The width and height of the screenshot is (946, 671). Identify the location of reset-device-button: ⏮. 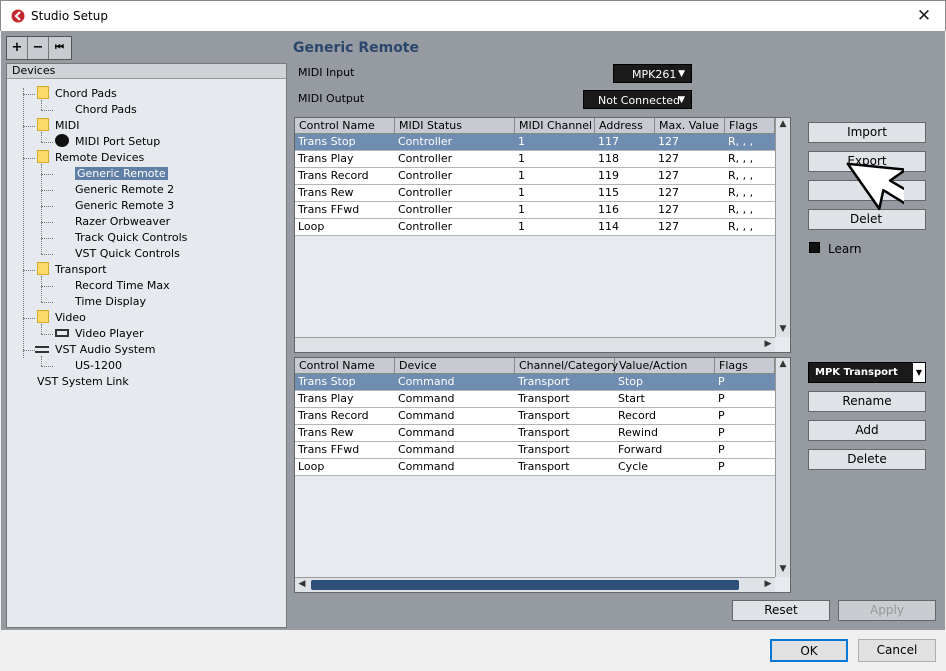
(59, 48).